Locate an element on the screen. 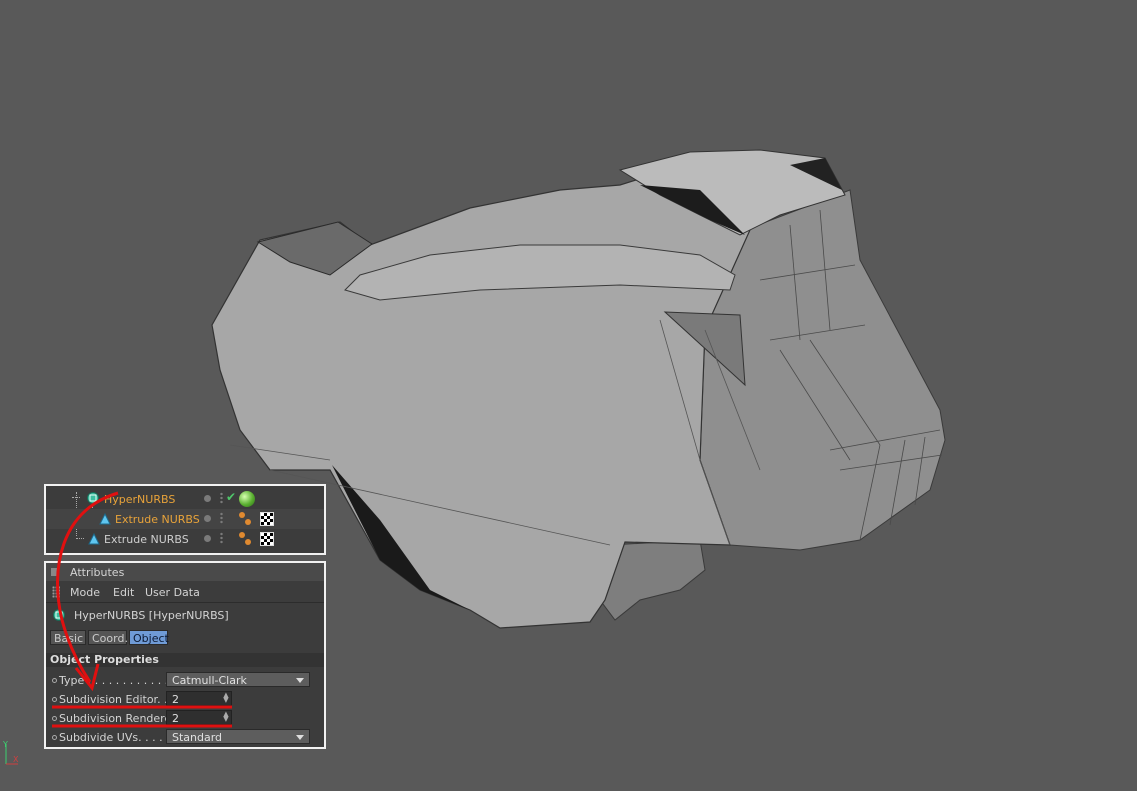 The width and height of the screenshot is (1137, 791). menu-edit: Edit is located at coordinates (123, 592).